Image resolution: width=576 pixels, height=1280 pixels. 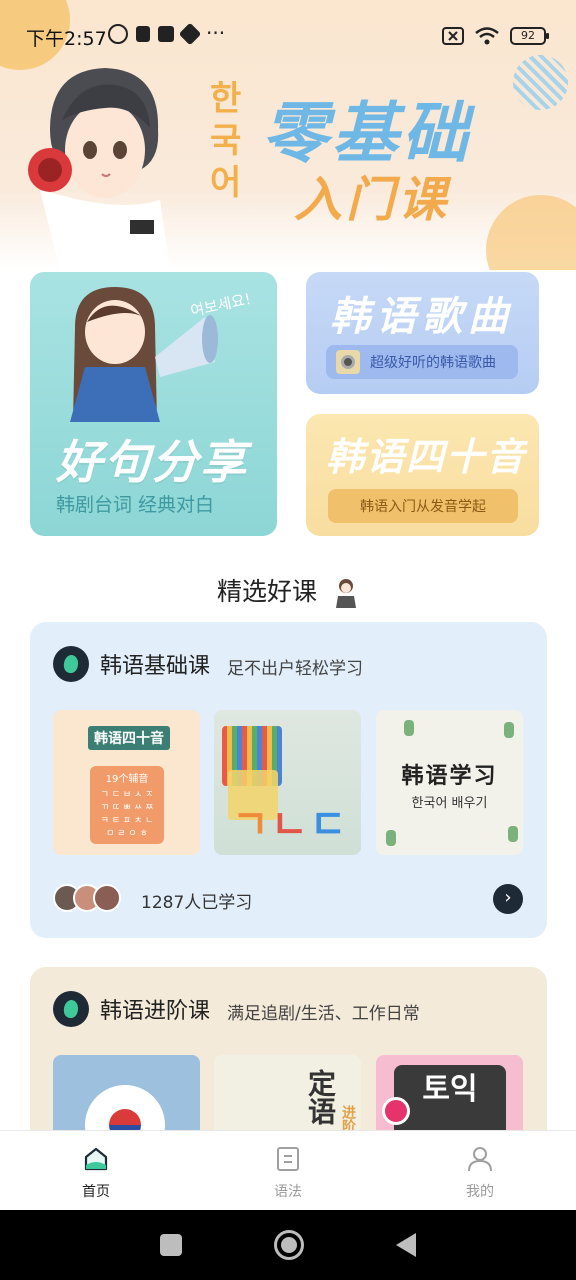 I want to click on battery-icon: 92, so click(x=529, y=36).